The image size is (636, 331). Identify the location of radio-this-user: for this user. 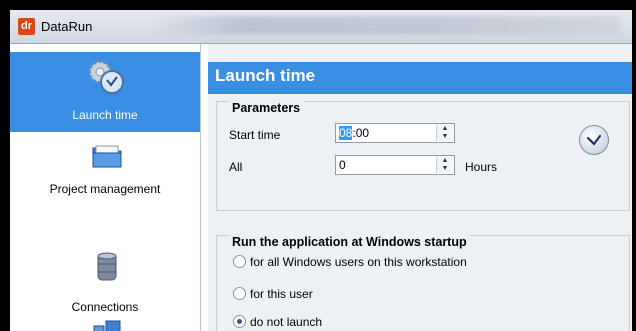
(273, 294).